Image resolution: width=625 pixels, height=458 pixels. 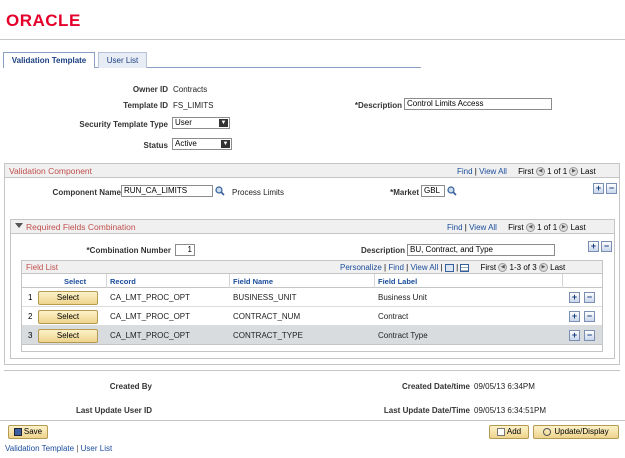 What do you see at coordinates (39, 448) in the screenshot?
I see `footer-link-validation-template: Validation Template` at bounding box center [39, 448].